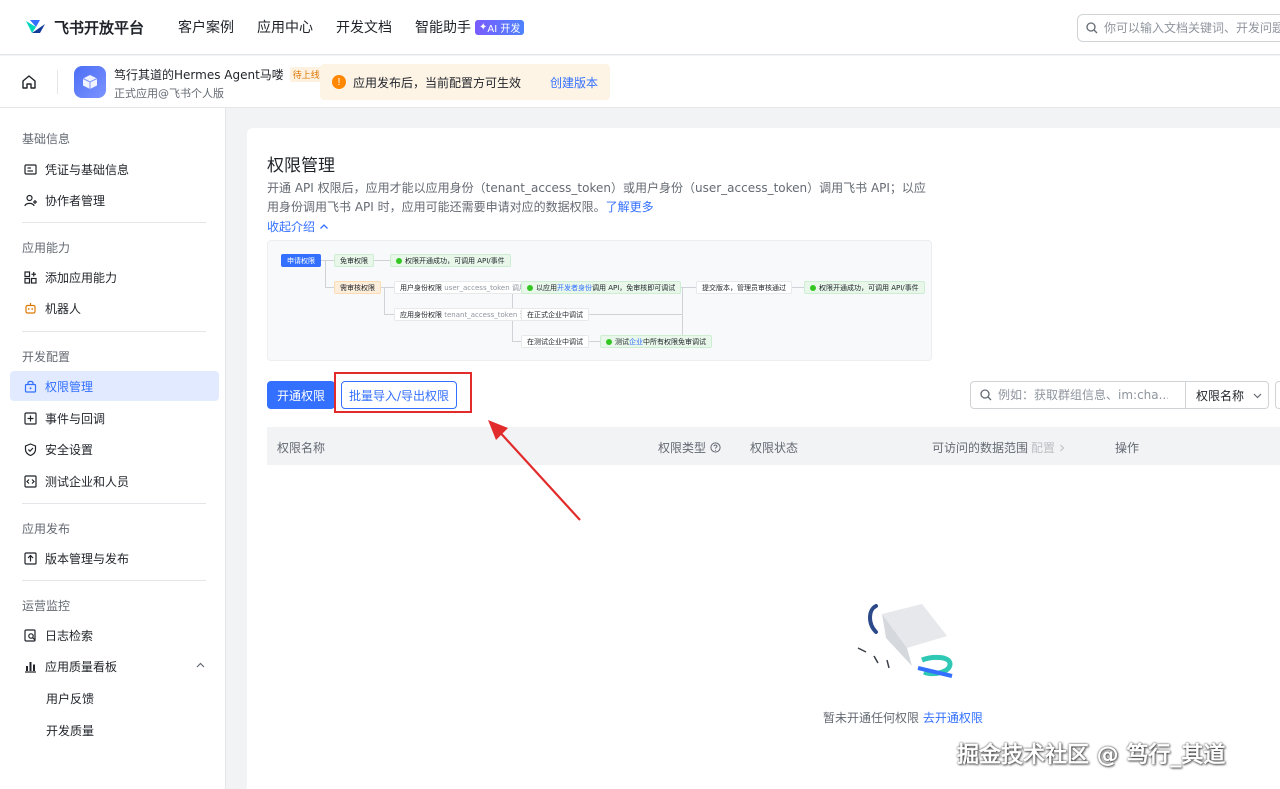 This screenshot has height=789, width=1280. What do you see at coordinates (301, 448) in the screenshot?
I see `column-header-name: 权限名称` at bounding box center [301, 448].